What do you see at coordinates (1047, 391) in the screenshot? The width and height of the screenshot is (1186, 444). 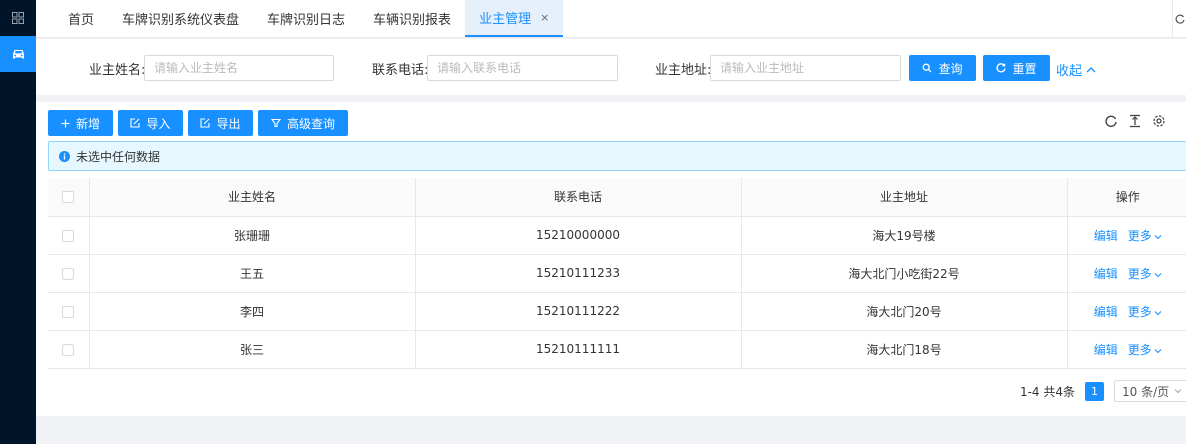 I see `pagination-summary: 1-4 共4条` at bounding box center [1047, 391].